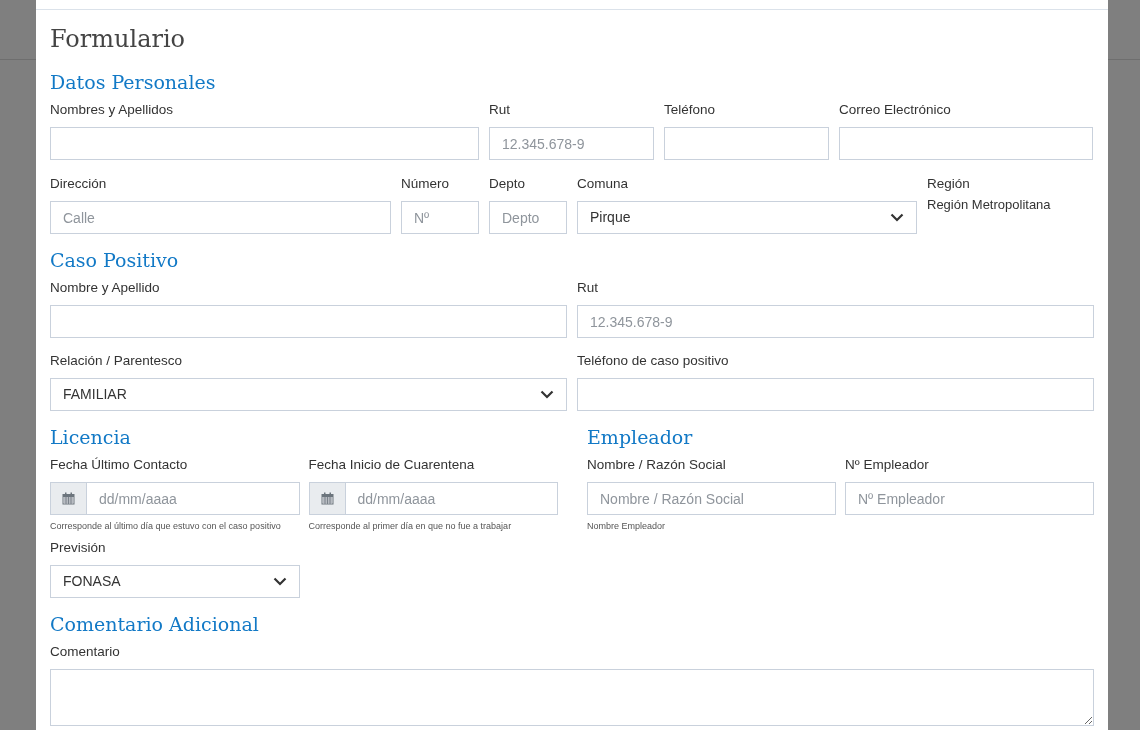 This screenshot has height=730, width=1140. Describe the element at coordinates (603, 184) in the screenshot. I see `field-label: Comuna` at that location.